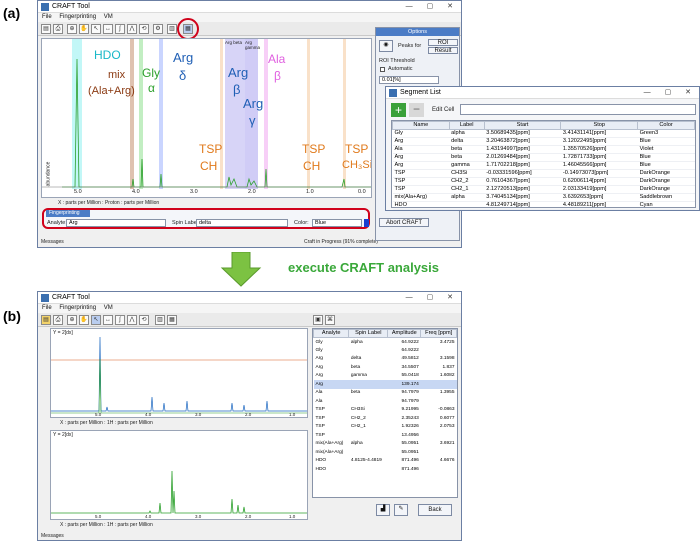  What do you see at coordinates (404, 444) in the screenshot?
I see `table-cell: 55.0951` at bounding box center [404, 444].